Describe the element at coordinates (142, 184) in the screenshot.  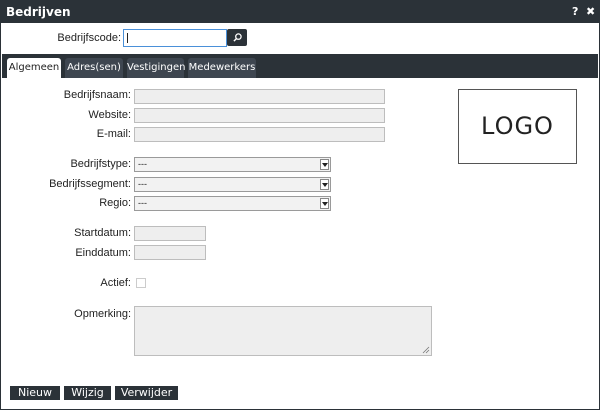
I see `bedrijfssegment-value: ---` at that location.